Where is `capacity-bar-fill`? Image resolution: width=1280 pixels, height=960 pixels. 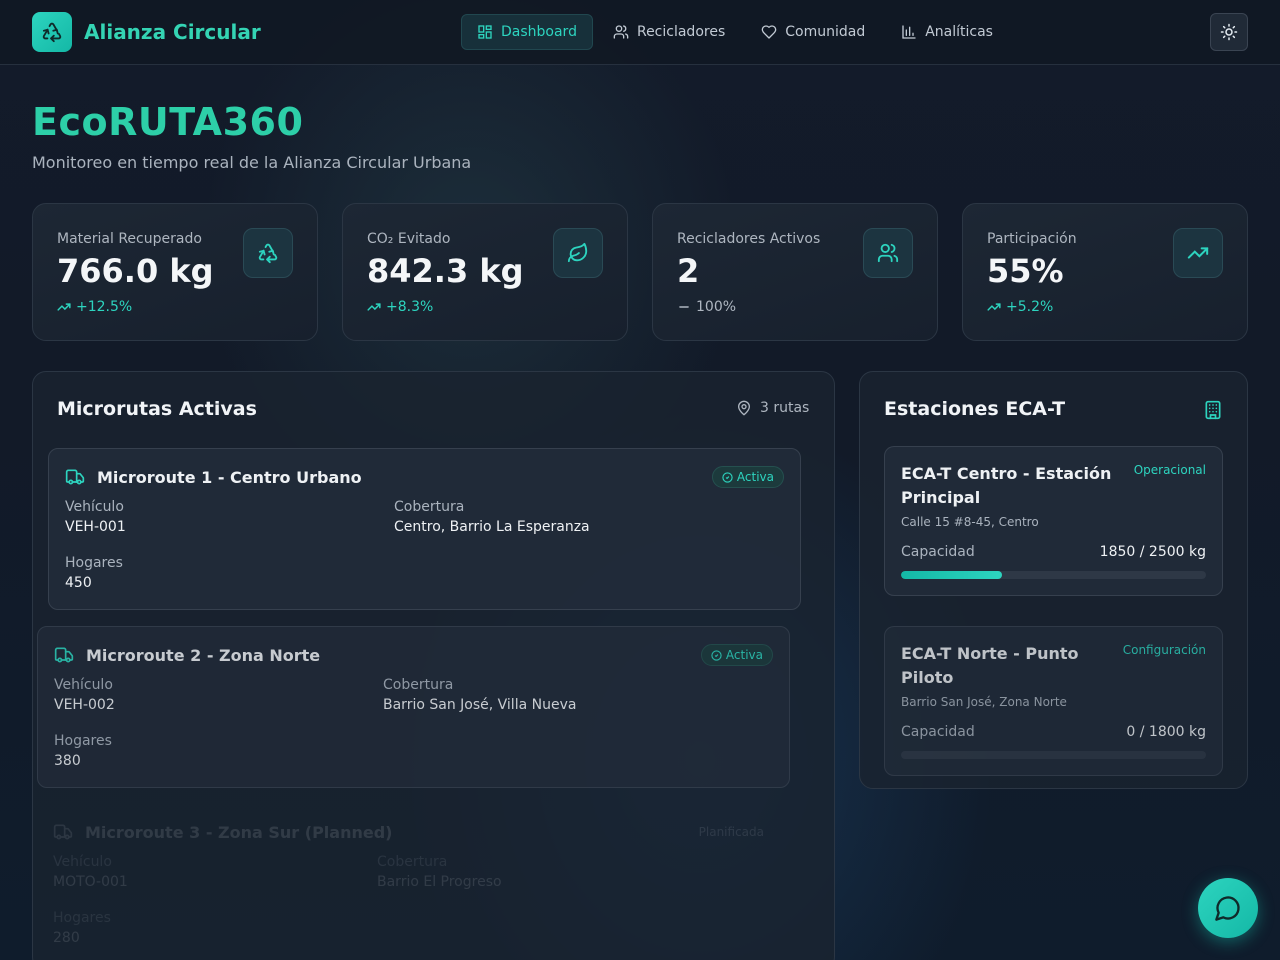 capacity-bar-fill is located at coordinates (951, 575).